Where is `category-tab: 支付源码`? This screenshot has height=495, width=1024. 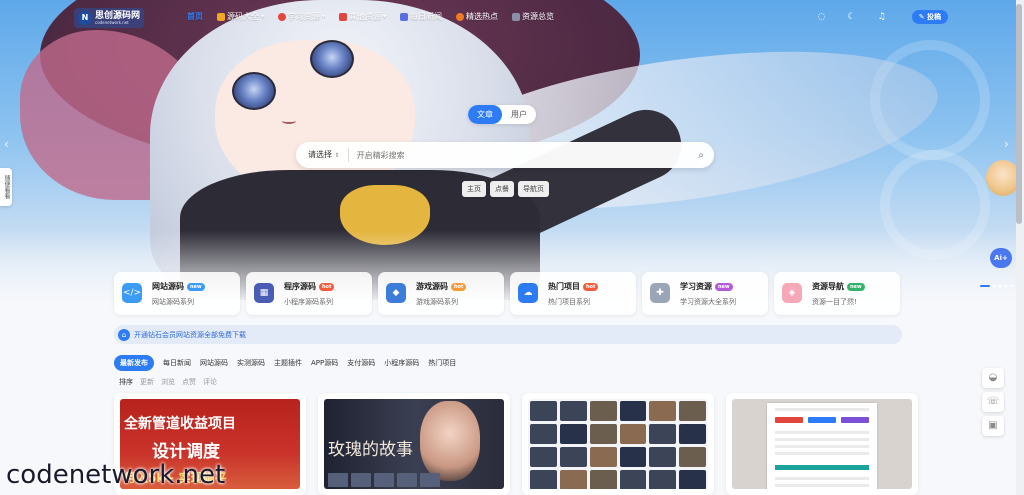 category-tab: 支付源码 is located at coordinates (361, 363).